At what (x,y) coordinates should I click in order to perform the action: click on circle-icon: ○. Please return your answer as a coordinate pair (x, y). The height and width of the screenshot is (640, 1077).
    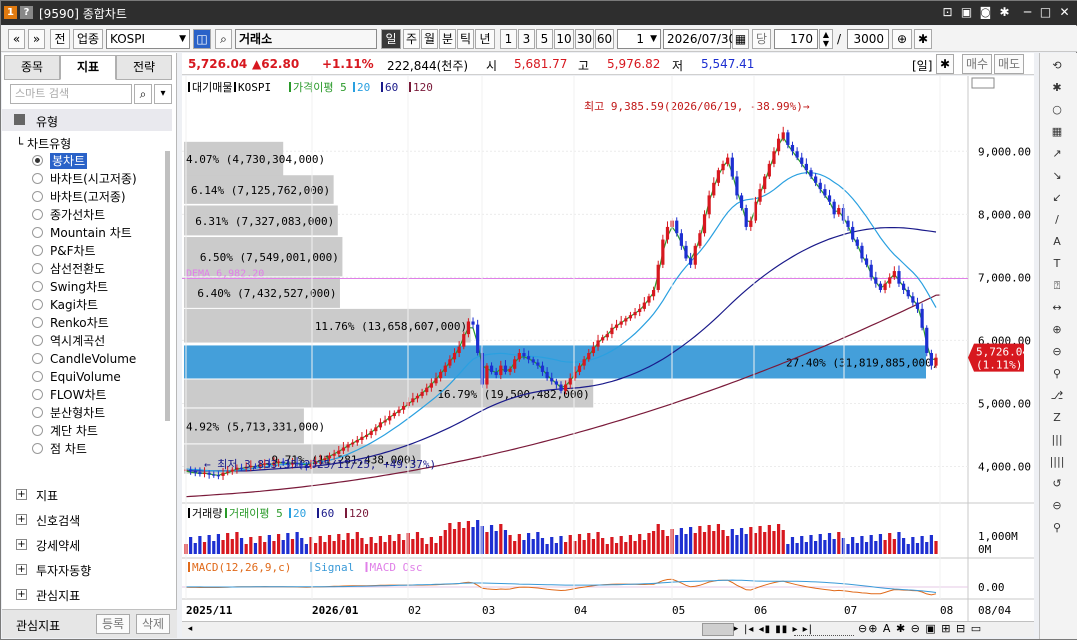
    Looking at the image, I should click on (1057, 110).